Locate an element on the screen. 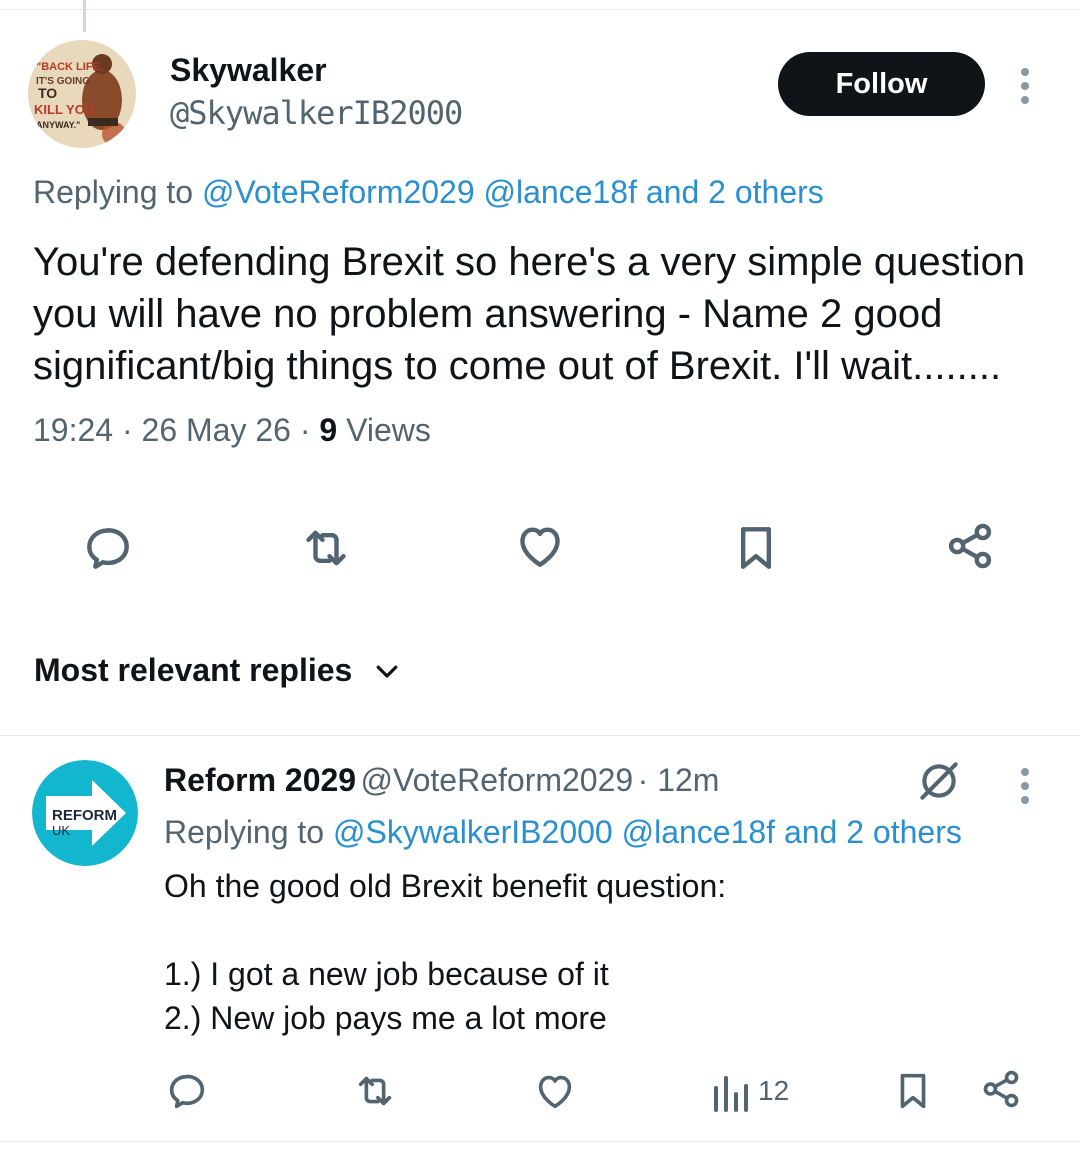 The height and width of the screenshot is (1176, 1080). retweet-button is located at coordinates (326, 548).